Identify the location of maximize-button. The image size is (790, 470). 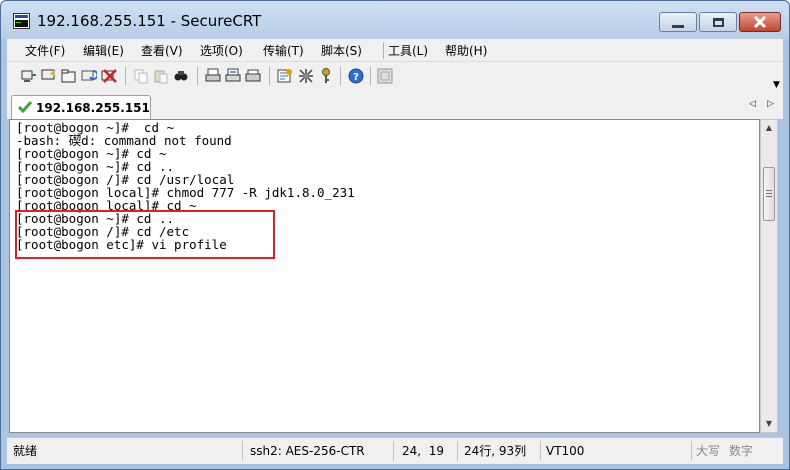
(718, 22).